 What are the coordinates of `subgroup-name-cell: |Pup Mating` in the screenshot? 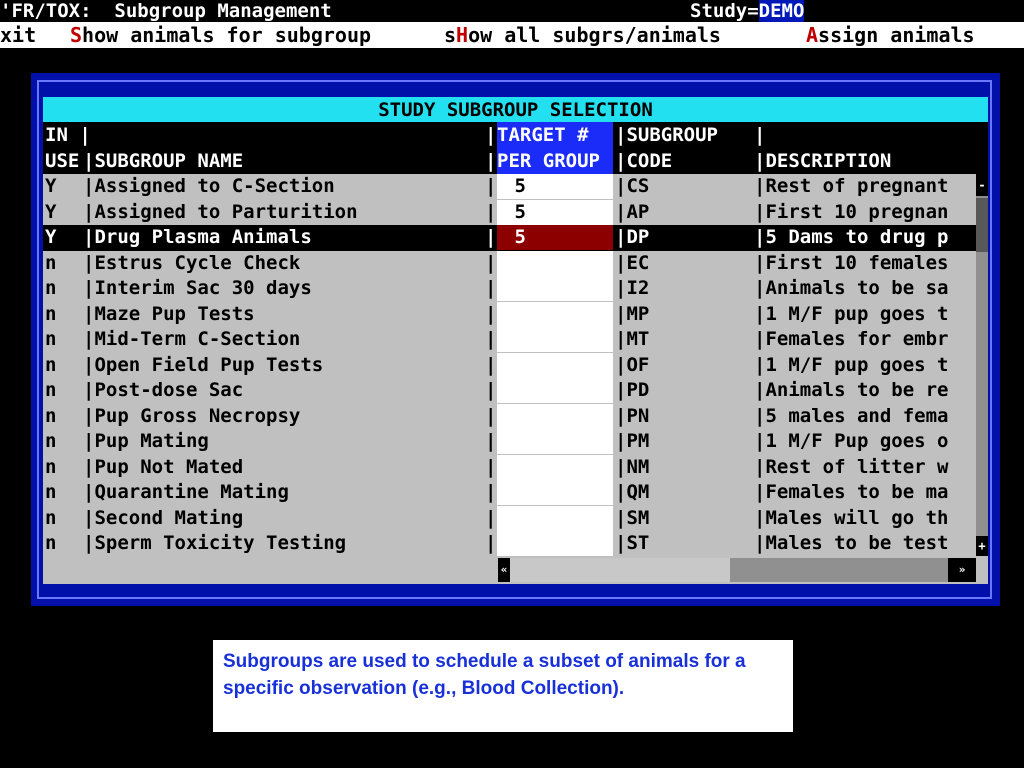 It's located at (146, 441).